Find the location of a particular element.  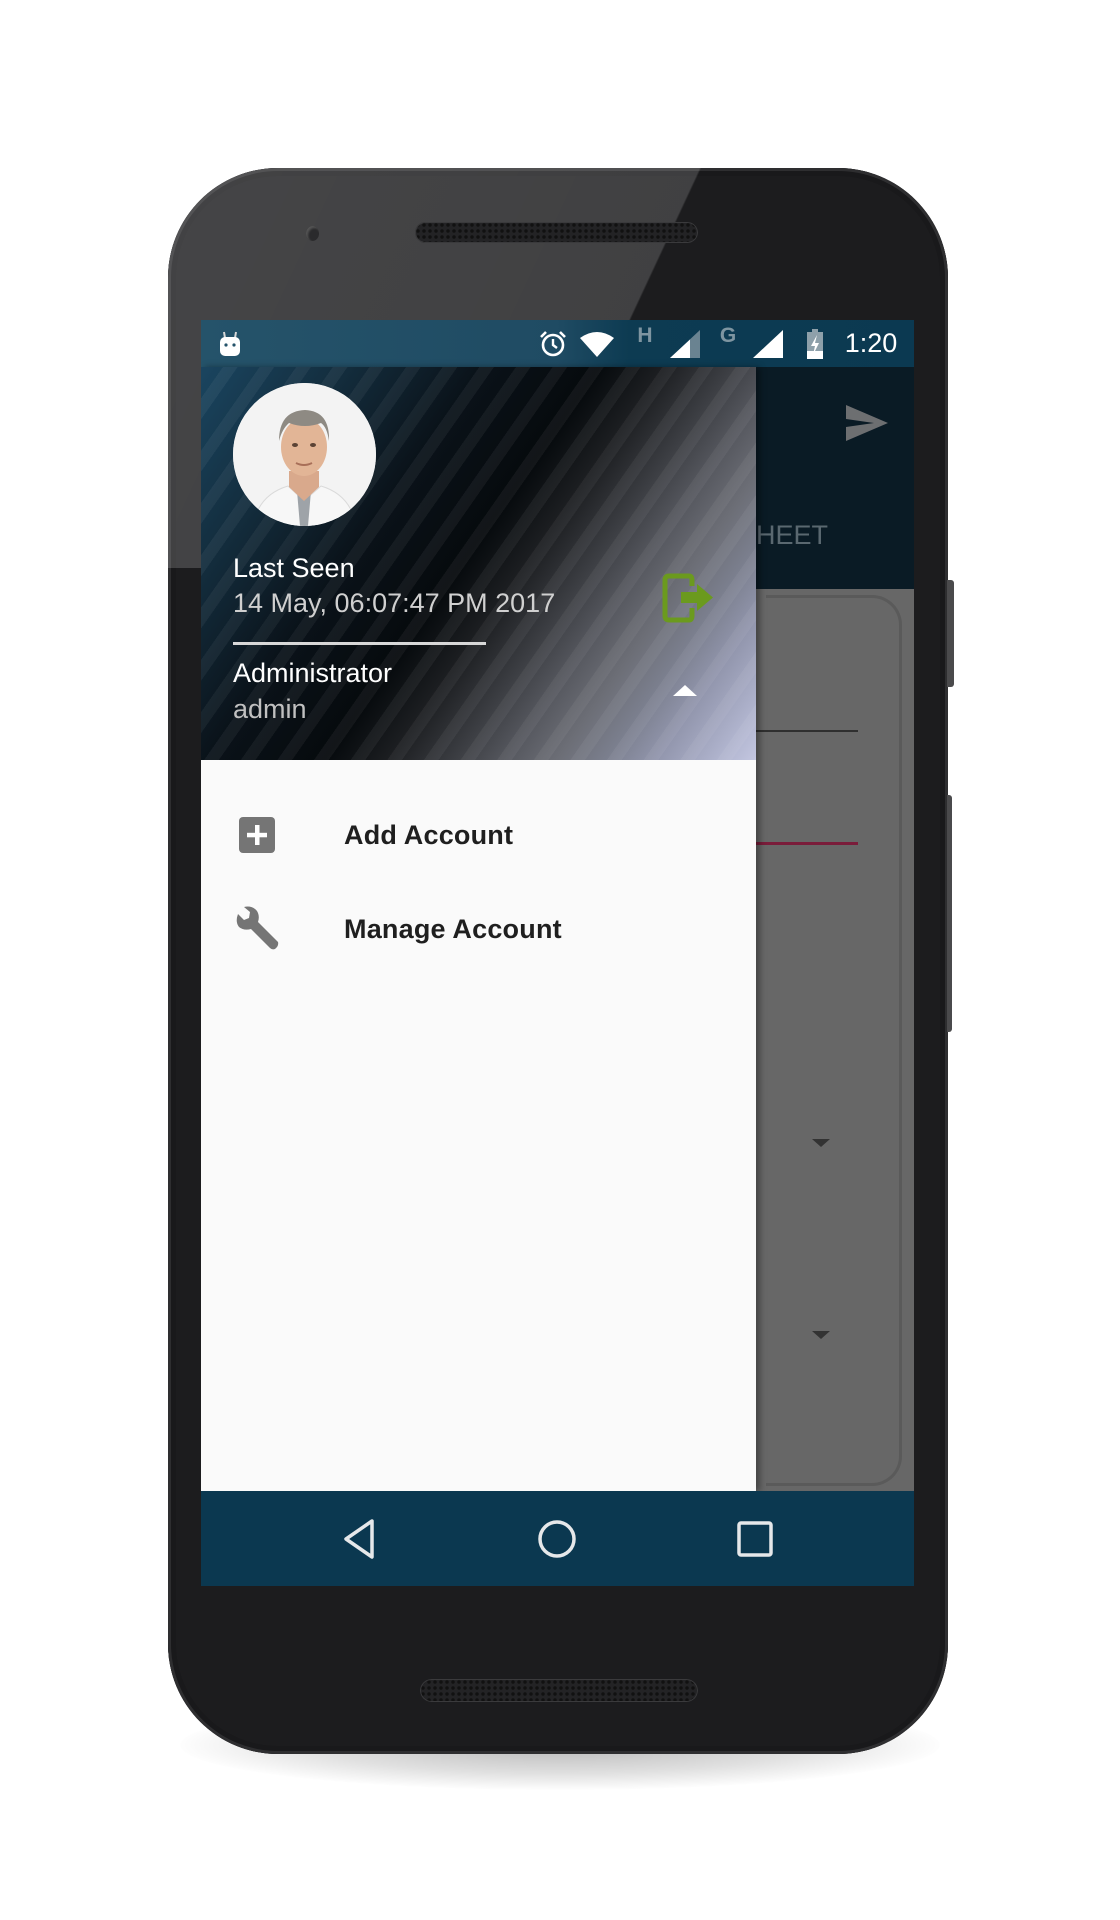

front-camera is located at coordinates (312, 233).